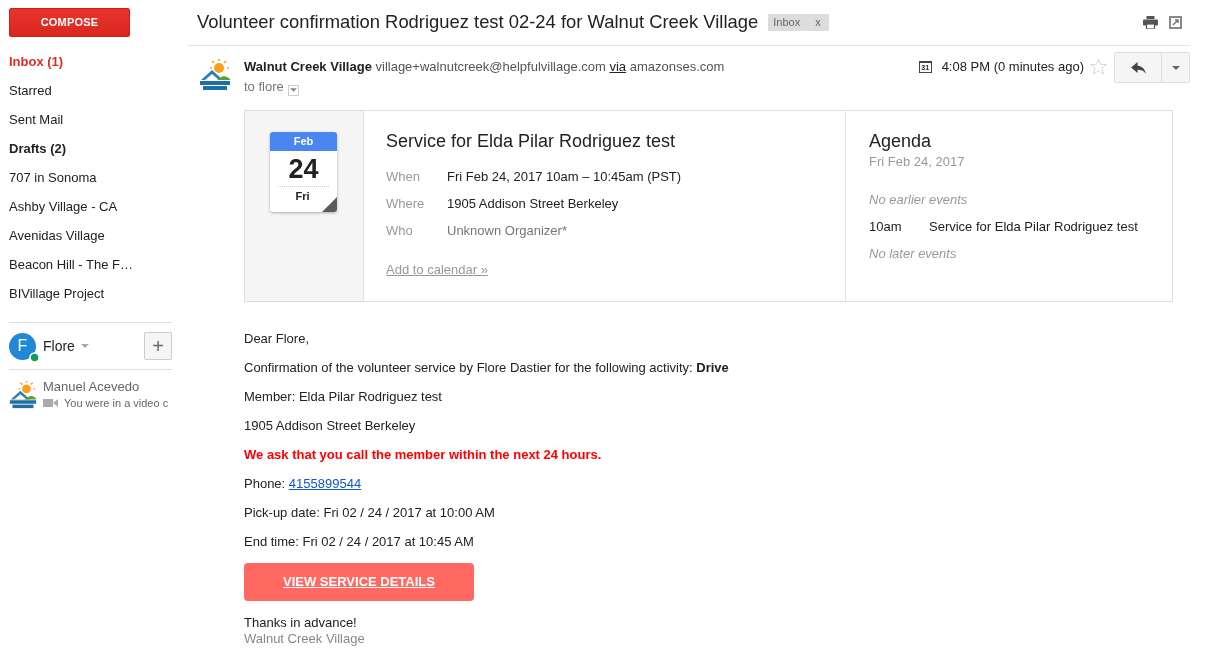  I want to click on add-button: +, so click(158, 346).